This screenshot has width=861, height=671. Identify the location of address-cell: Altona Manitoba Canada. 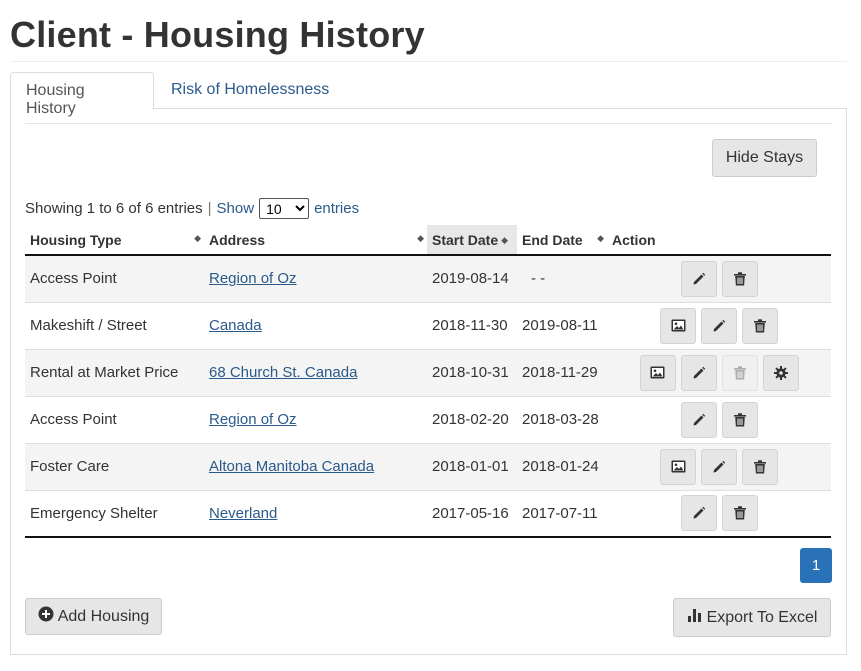
(315, 467).